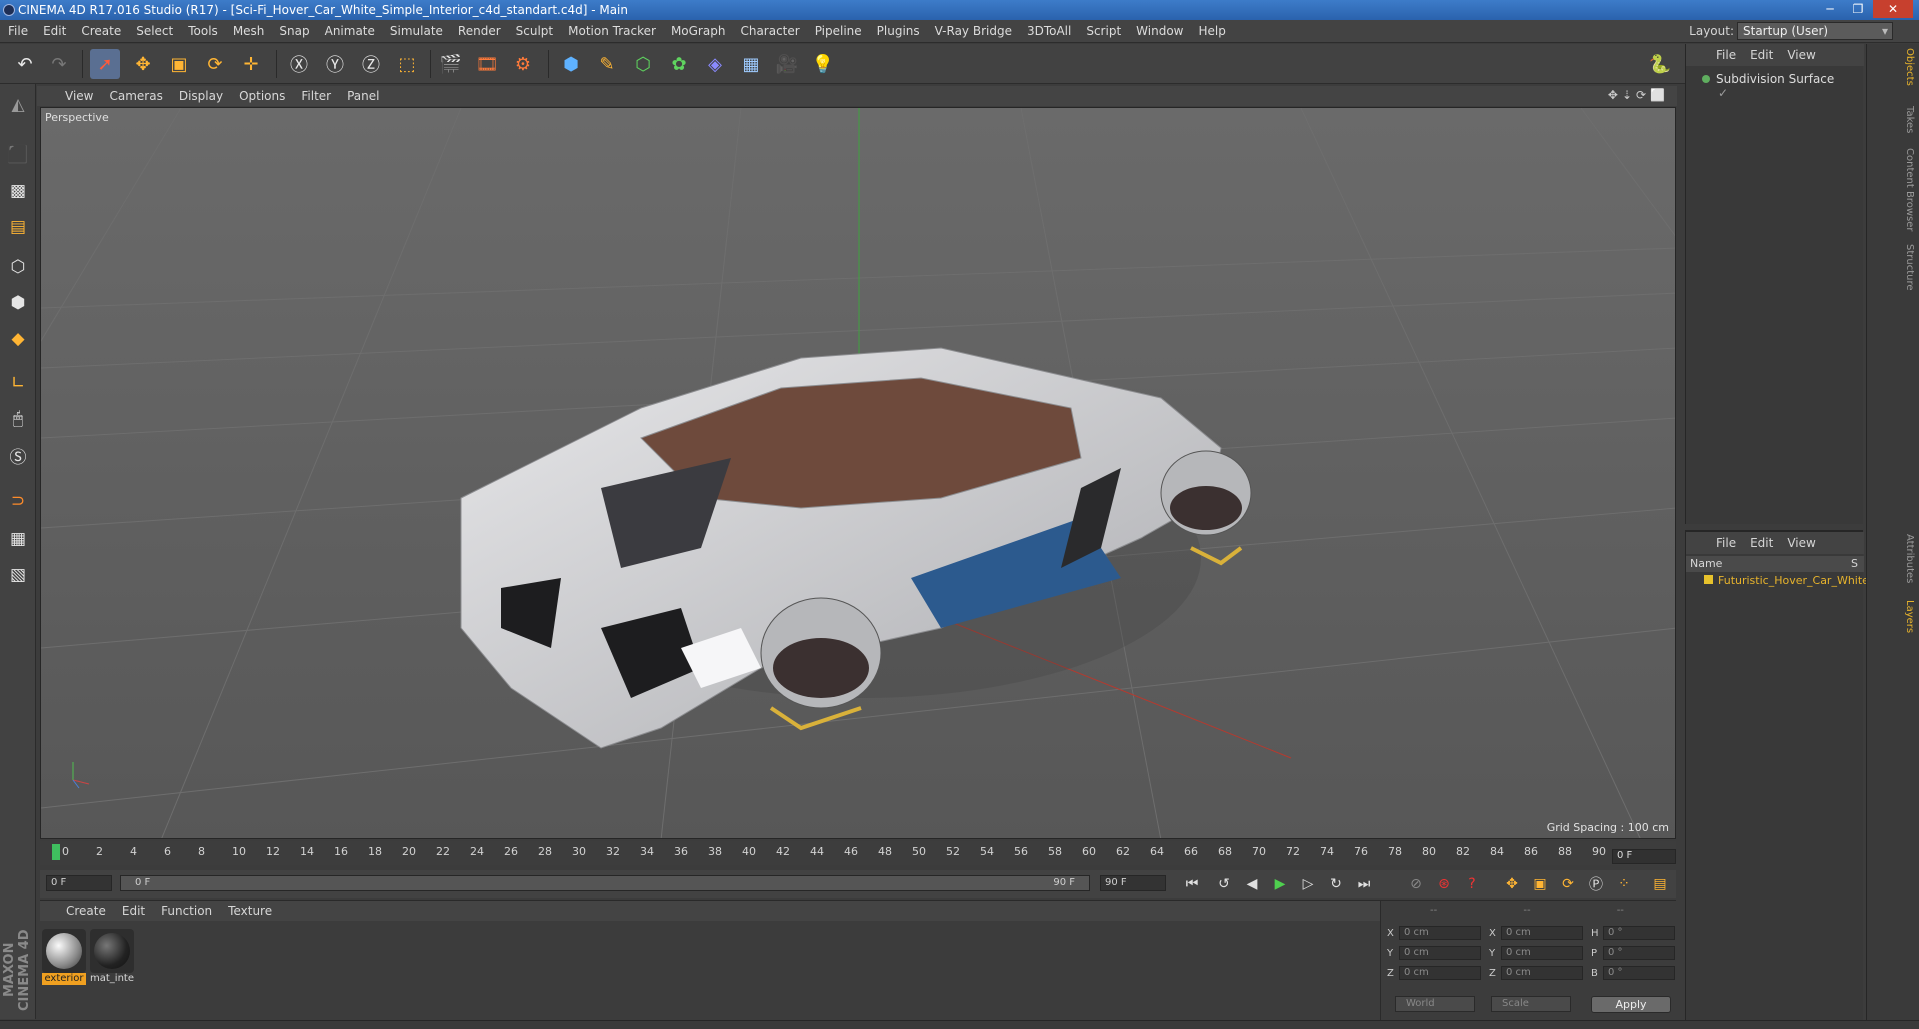  What do you see at coordinates (607, 64) in the screenshot?
I see `pen-spline-icon: ✎` at bounding box center [607, 64].